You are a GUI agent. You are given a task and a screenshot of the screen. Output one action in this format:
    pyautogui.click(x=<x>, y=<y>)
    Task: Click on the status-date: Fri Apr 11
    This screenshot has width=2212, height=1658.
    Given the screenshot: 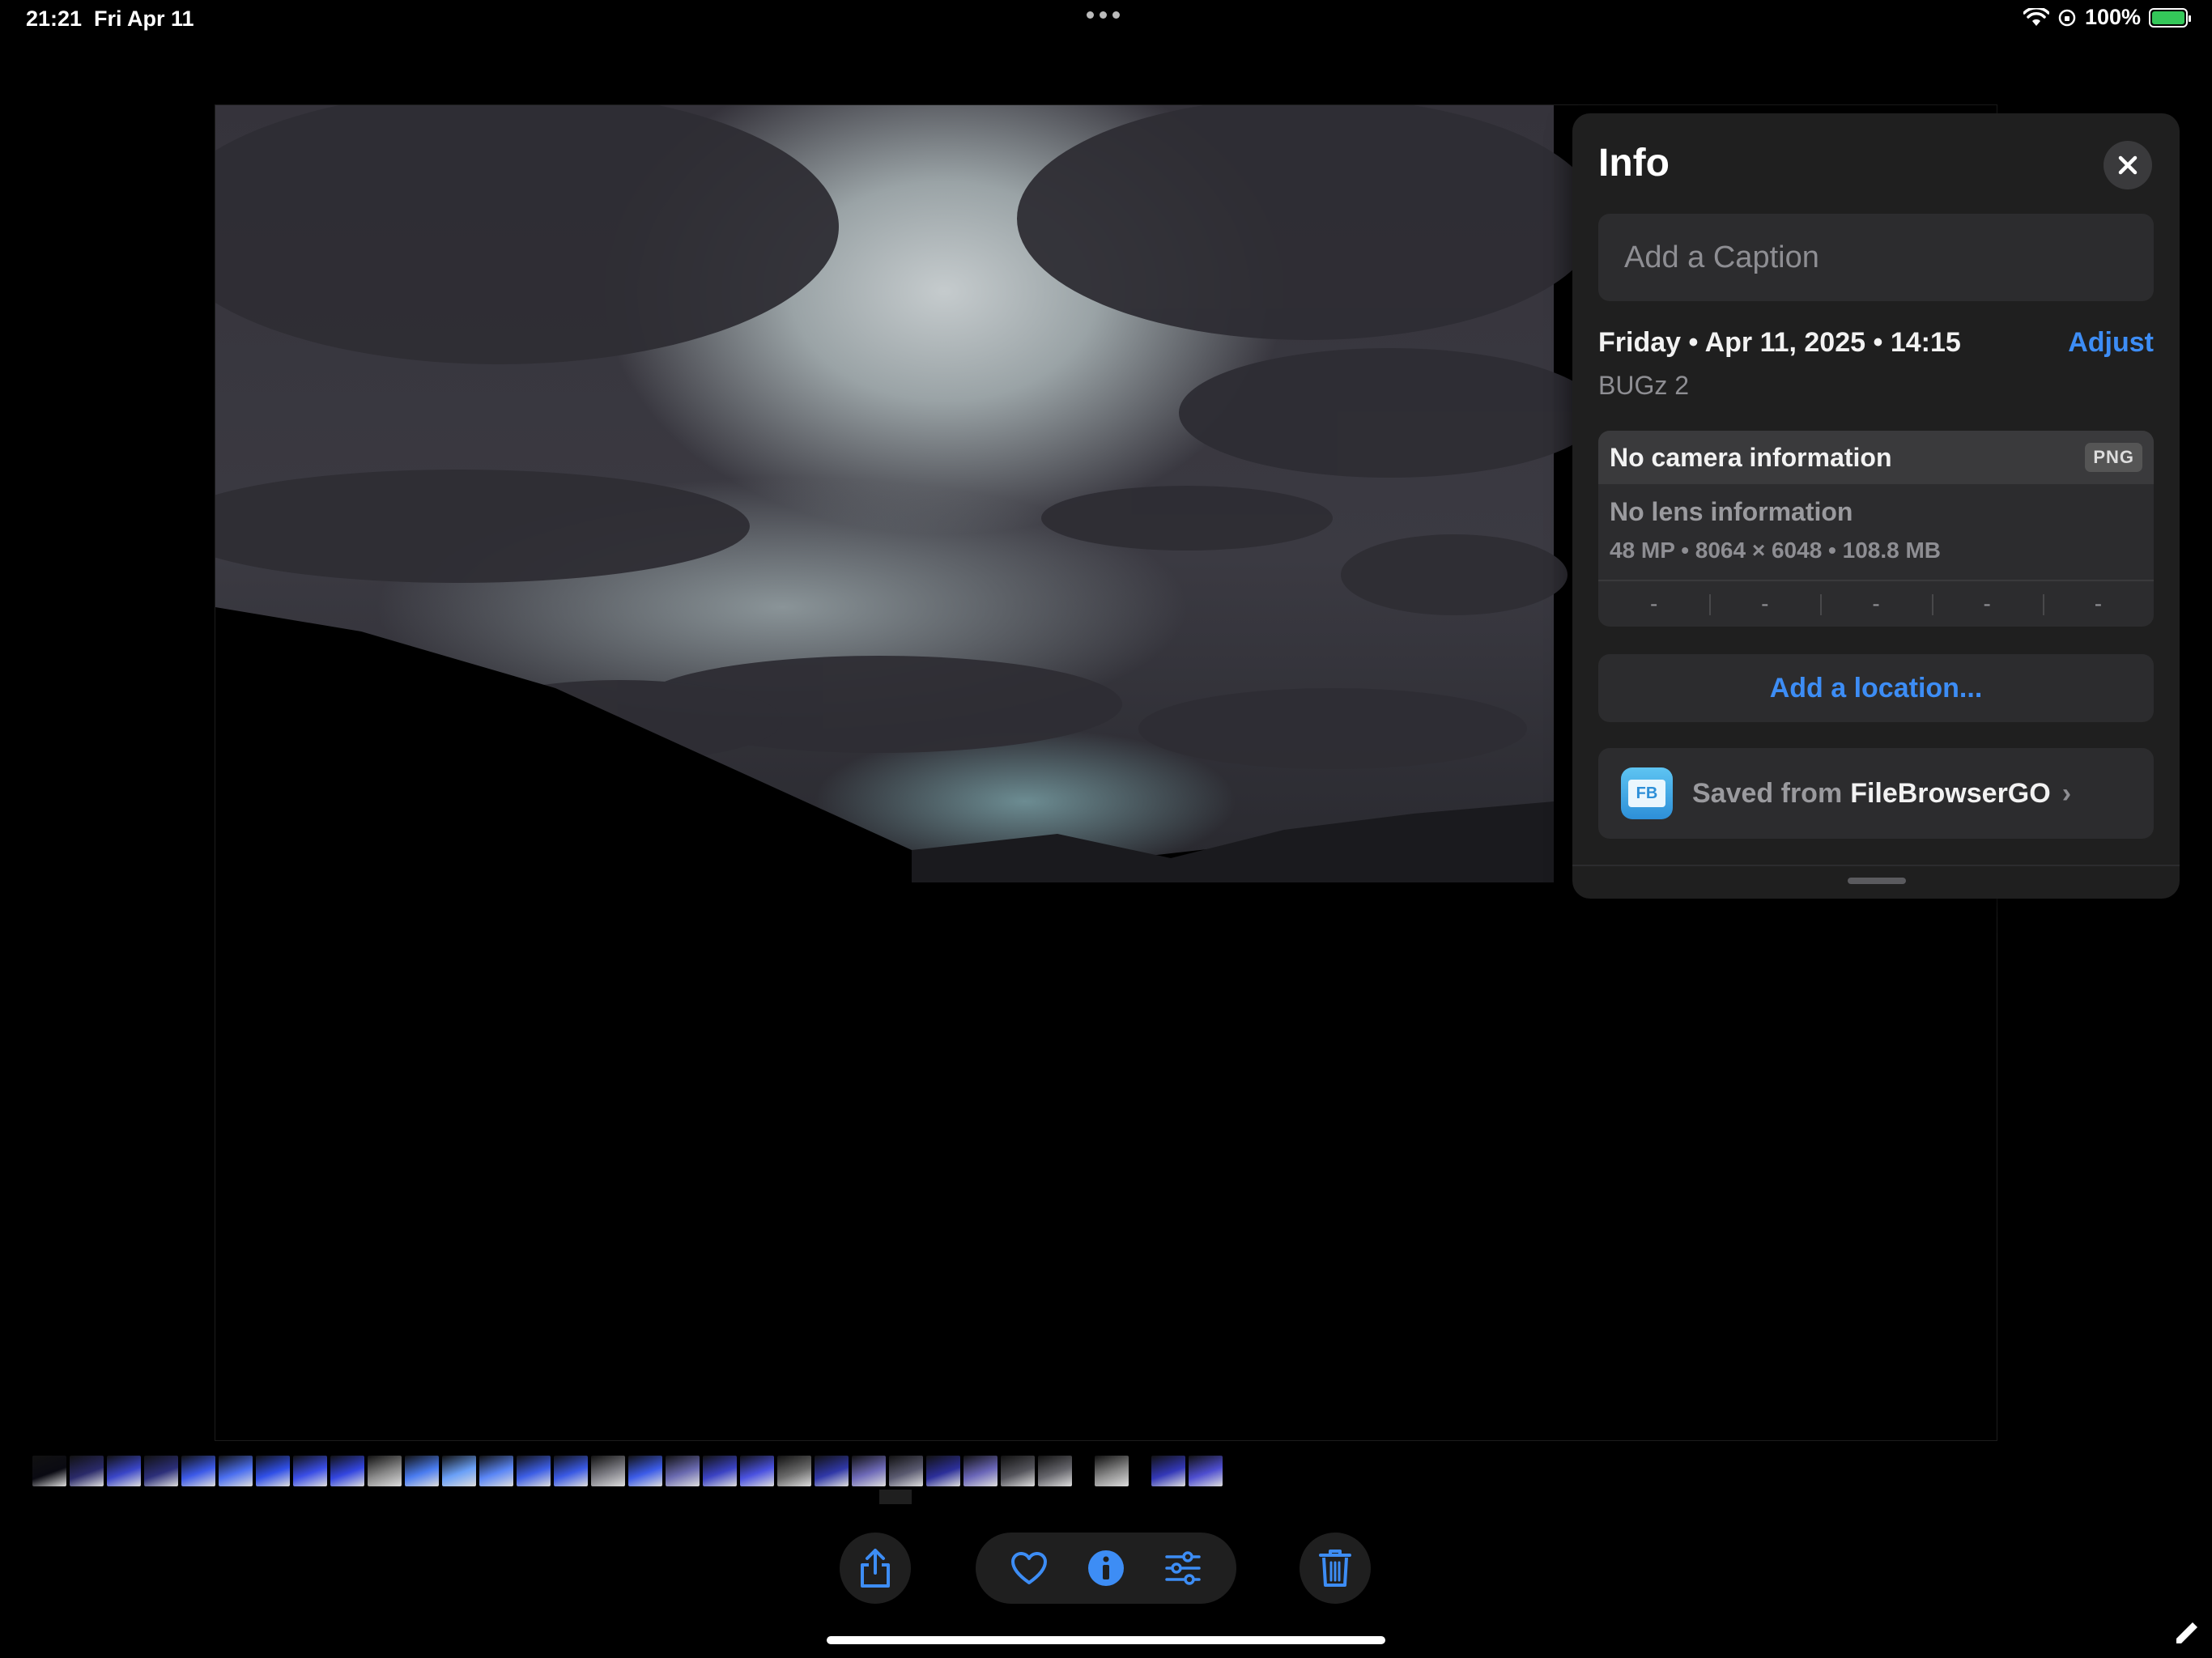 What is the action you would take?
    pyautogui.click(x=144, y=18)
    